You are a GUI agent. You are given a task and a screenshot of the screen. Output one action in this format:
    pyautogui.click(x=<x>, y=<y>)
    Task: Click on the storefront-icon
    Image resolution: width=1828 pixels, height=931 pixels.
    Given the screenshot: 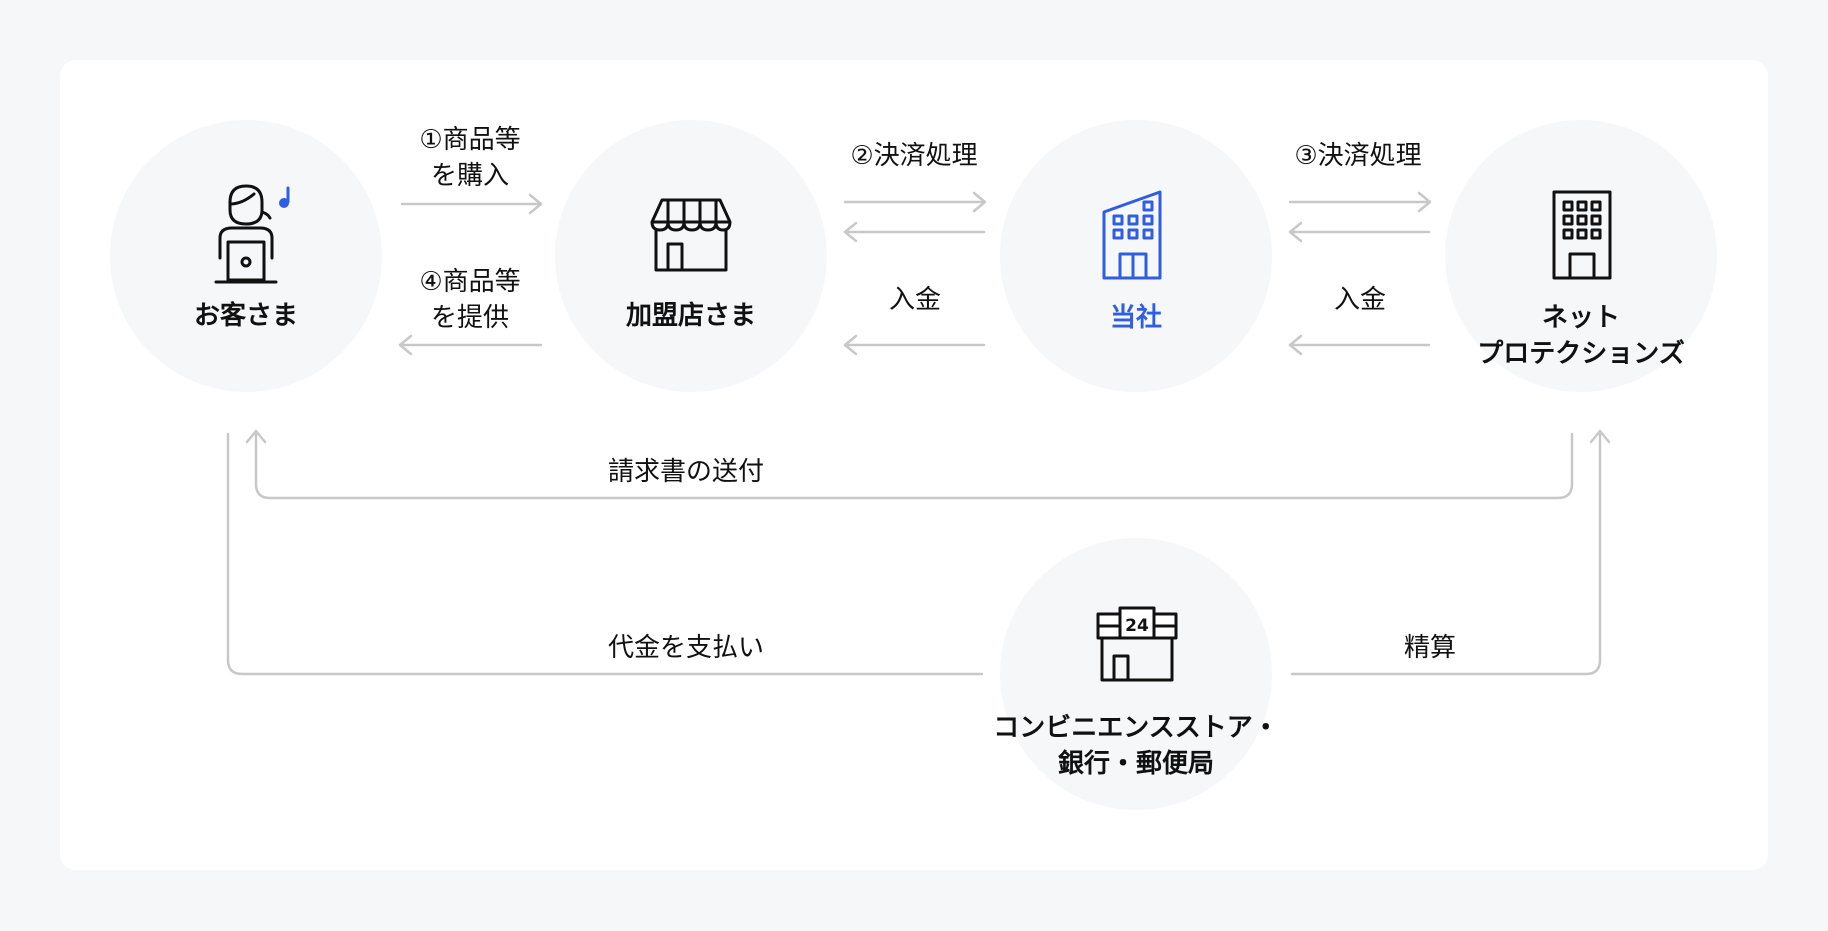 What is the action you would take?
    pyautogui.click(x=691, y=235)
    